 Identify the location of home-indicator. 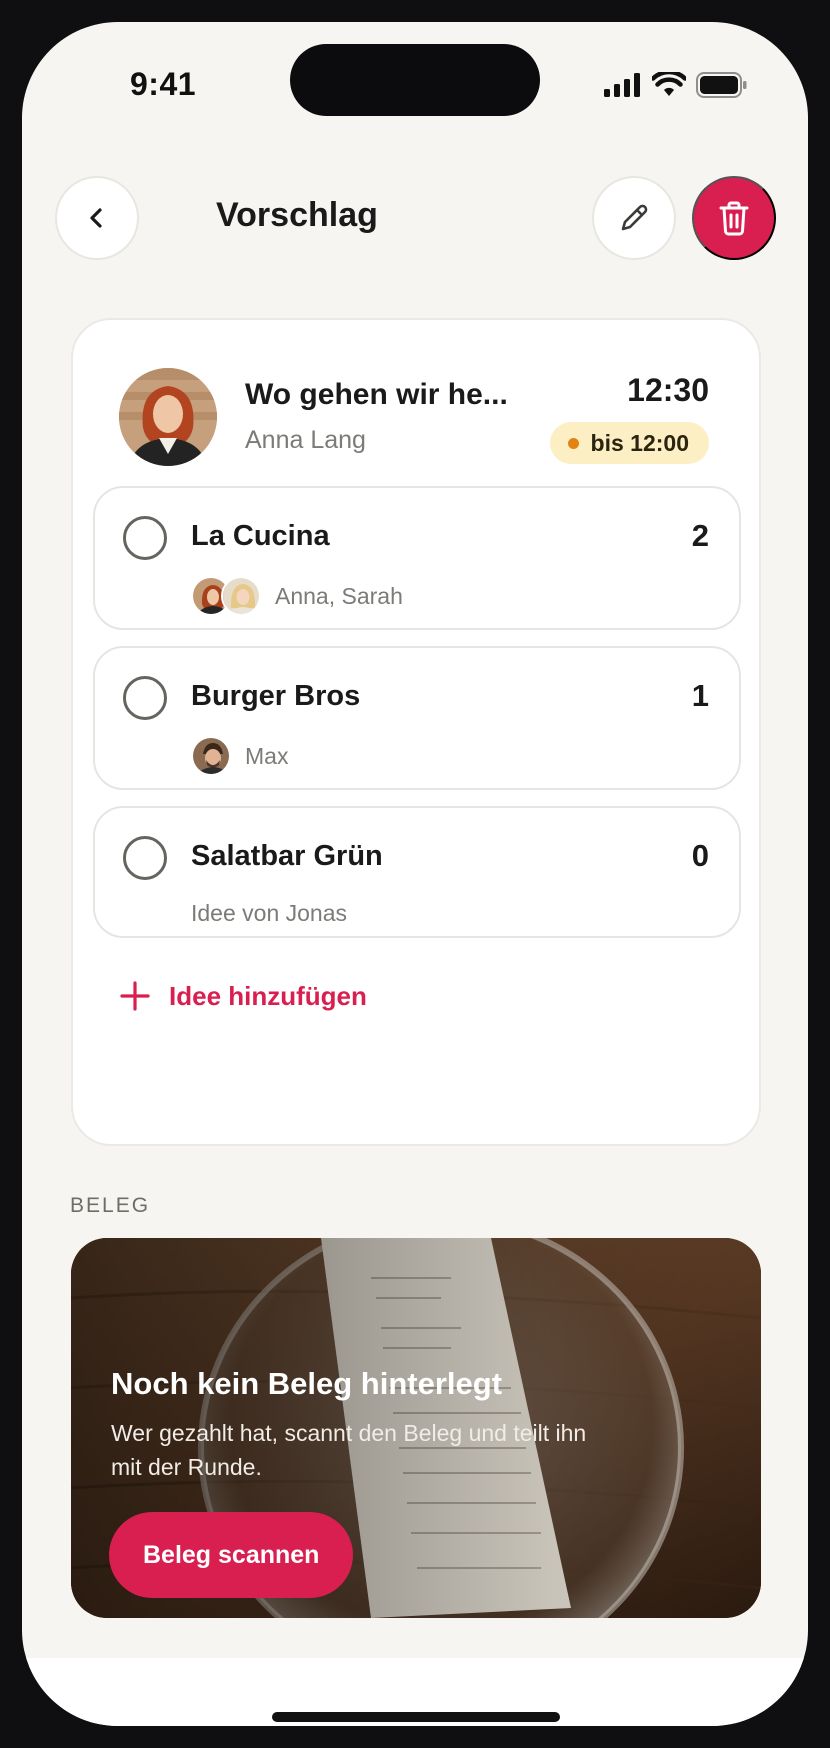
(416, 1717).